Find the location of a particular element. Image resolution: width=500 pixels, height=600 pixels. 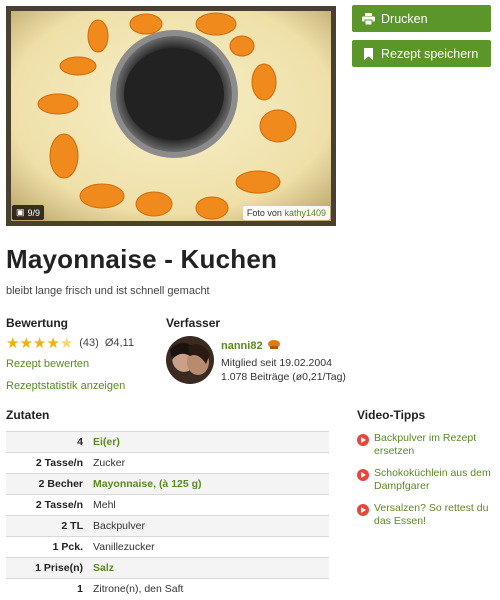

print-button-label: Drucken is located at coordinates (404, 18).